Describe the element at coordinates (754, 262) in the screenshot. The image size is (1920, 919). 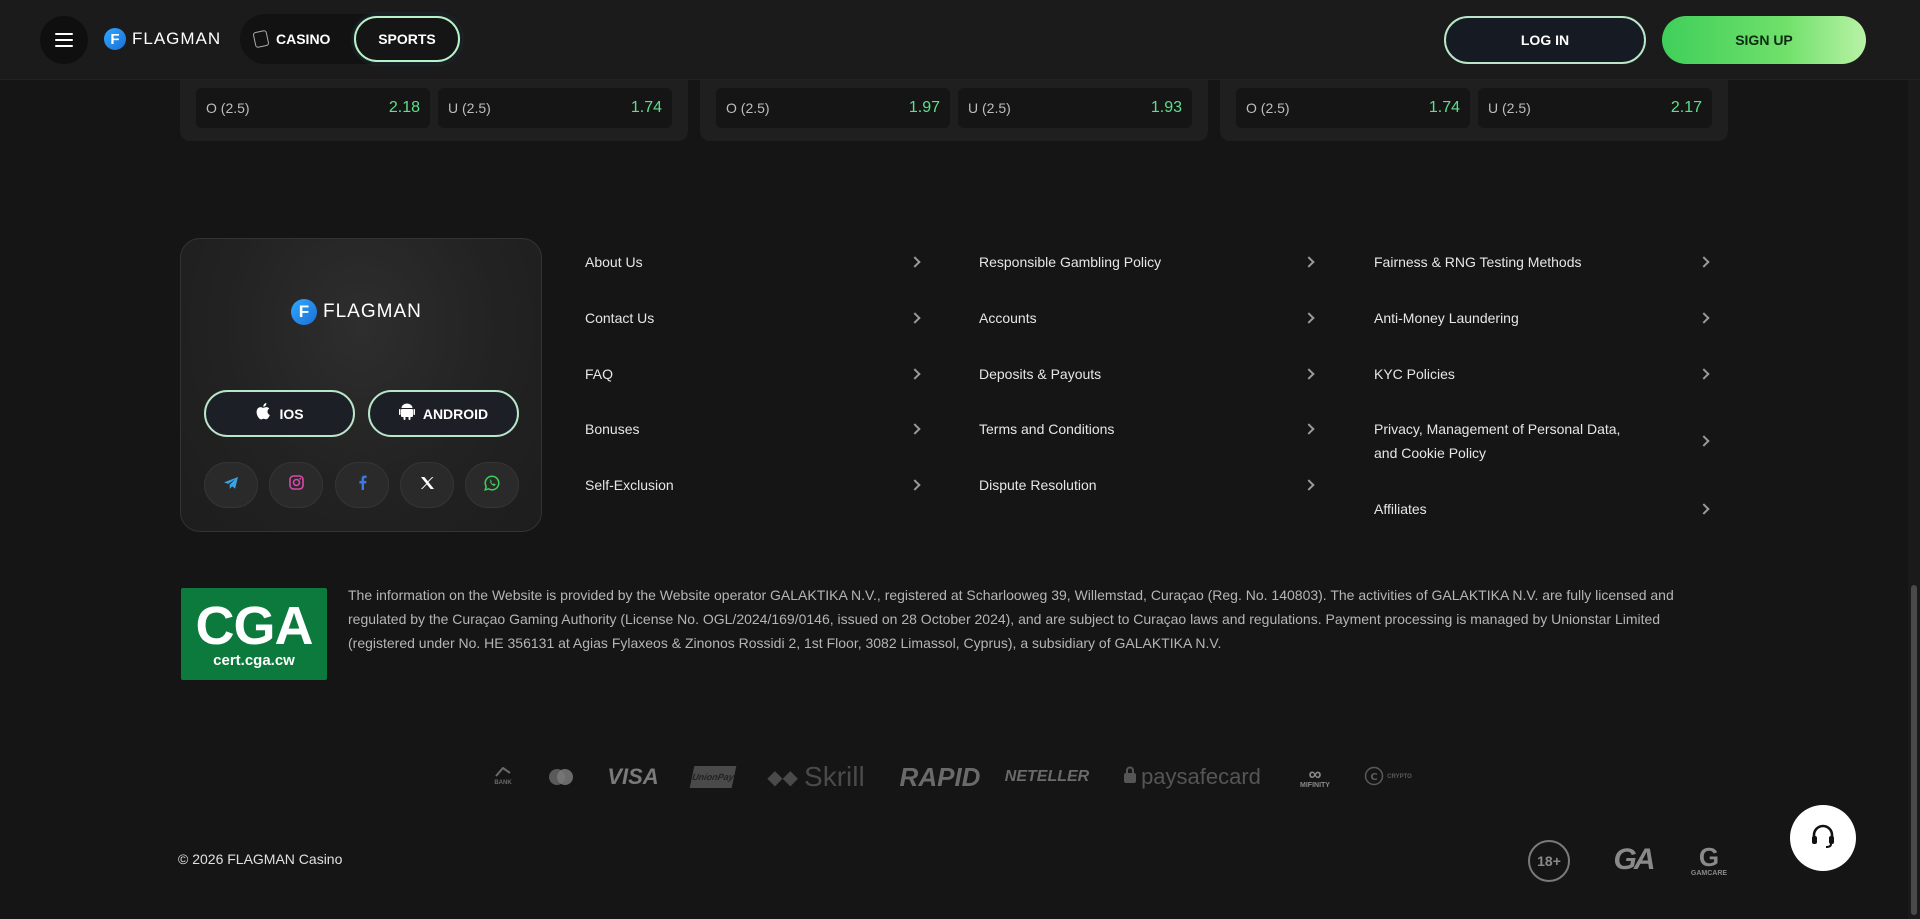
I see `footer-link-about-us: About Us` at that location.